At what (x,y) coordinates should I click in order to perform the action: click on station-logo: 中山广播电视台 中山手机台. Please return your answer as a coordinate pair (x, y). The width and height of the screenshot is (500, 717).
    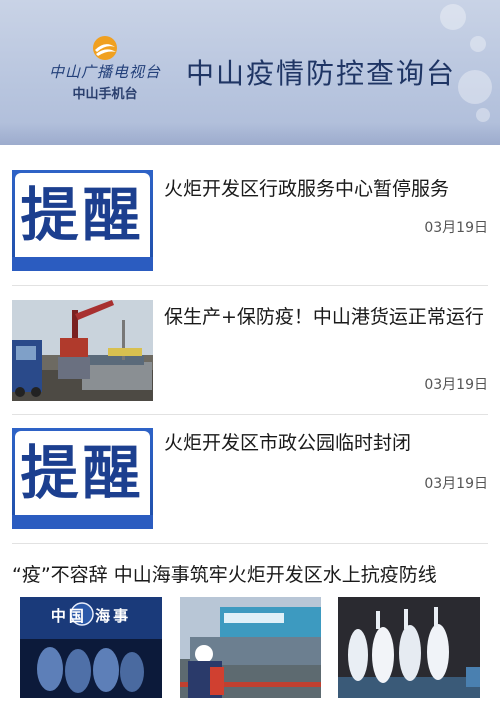
    Looking at the image, I should click on (105, 71).